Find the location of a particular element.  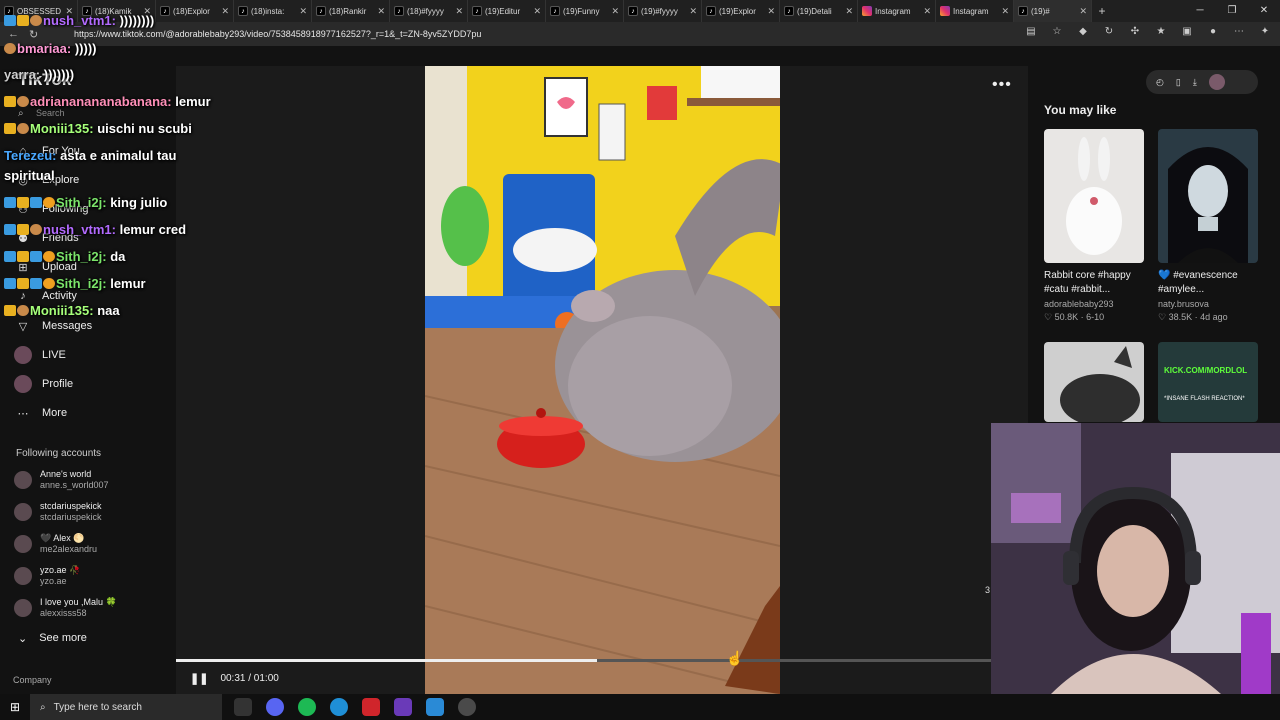

chat-username: nush_vtm1: is located at coordinates (79, 20).